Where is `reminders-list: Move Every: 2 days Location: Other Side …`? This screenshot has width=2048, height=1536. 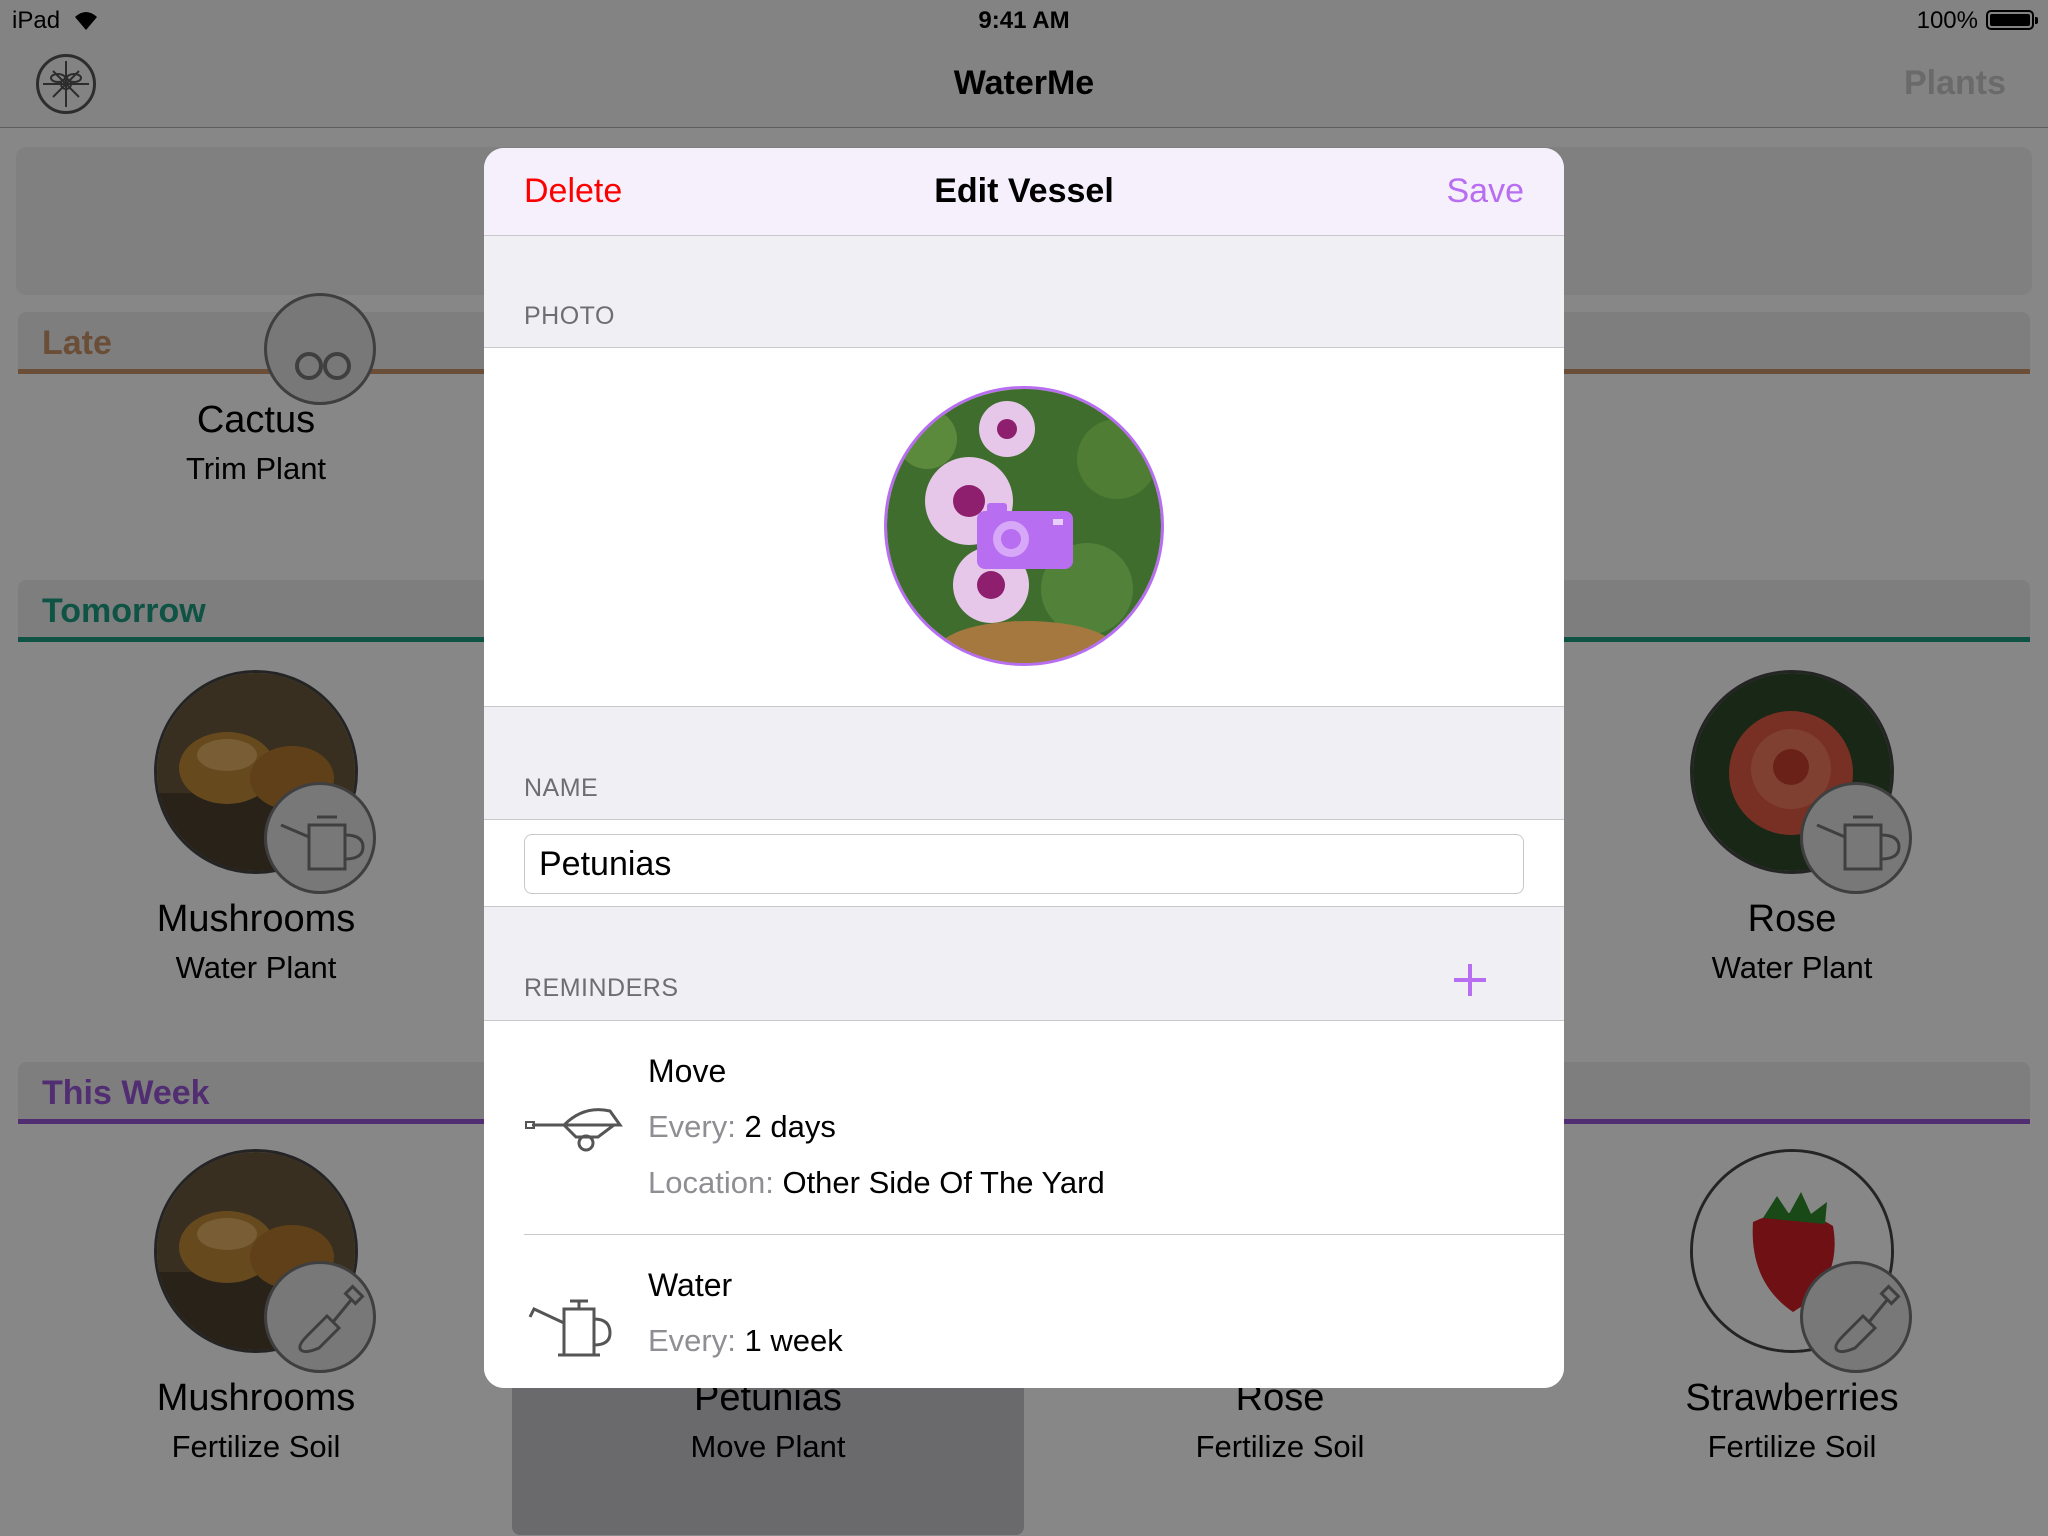
reminders-list: Move Every: 2 days Location: Other Side … is located at coordinates (1024, 1204).